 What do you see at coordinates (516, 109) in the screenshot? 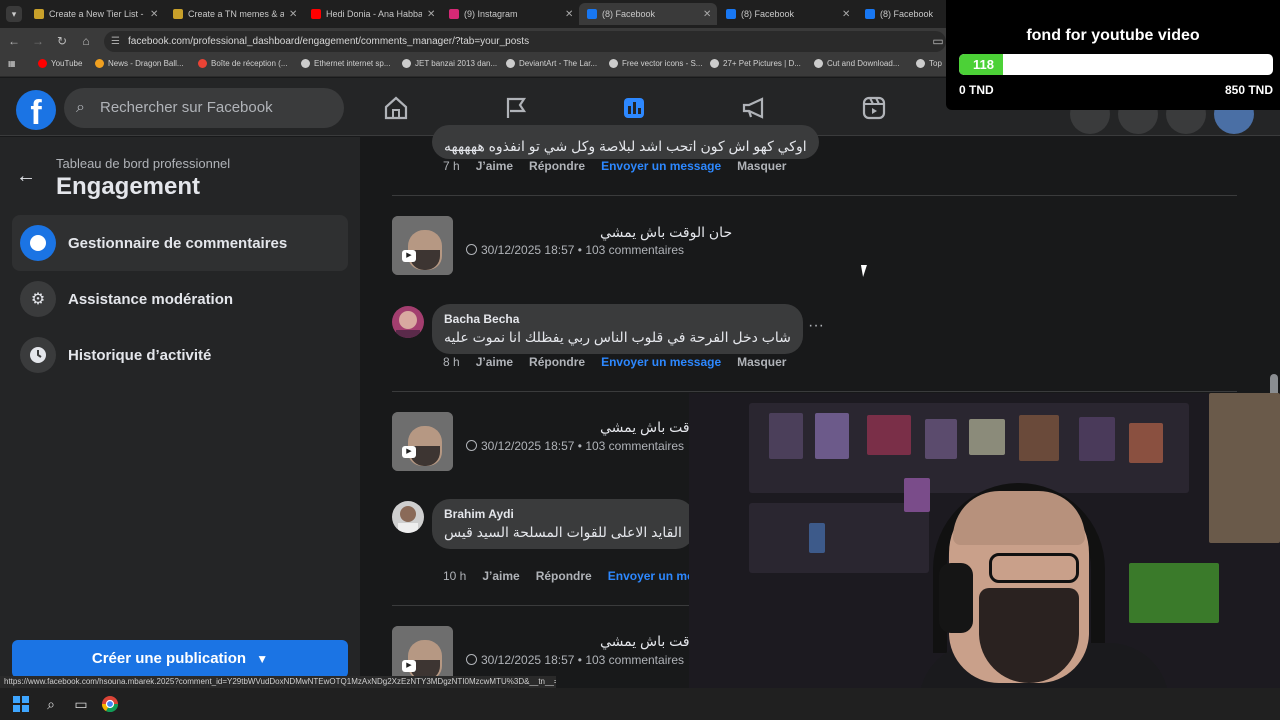
I see `flag-icon` at bounding box center [516, 109].